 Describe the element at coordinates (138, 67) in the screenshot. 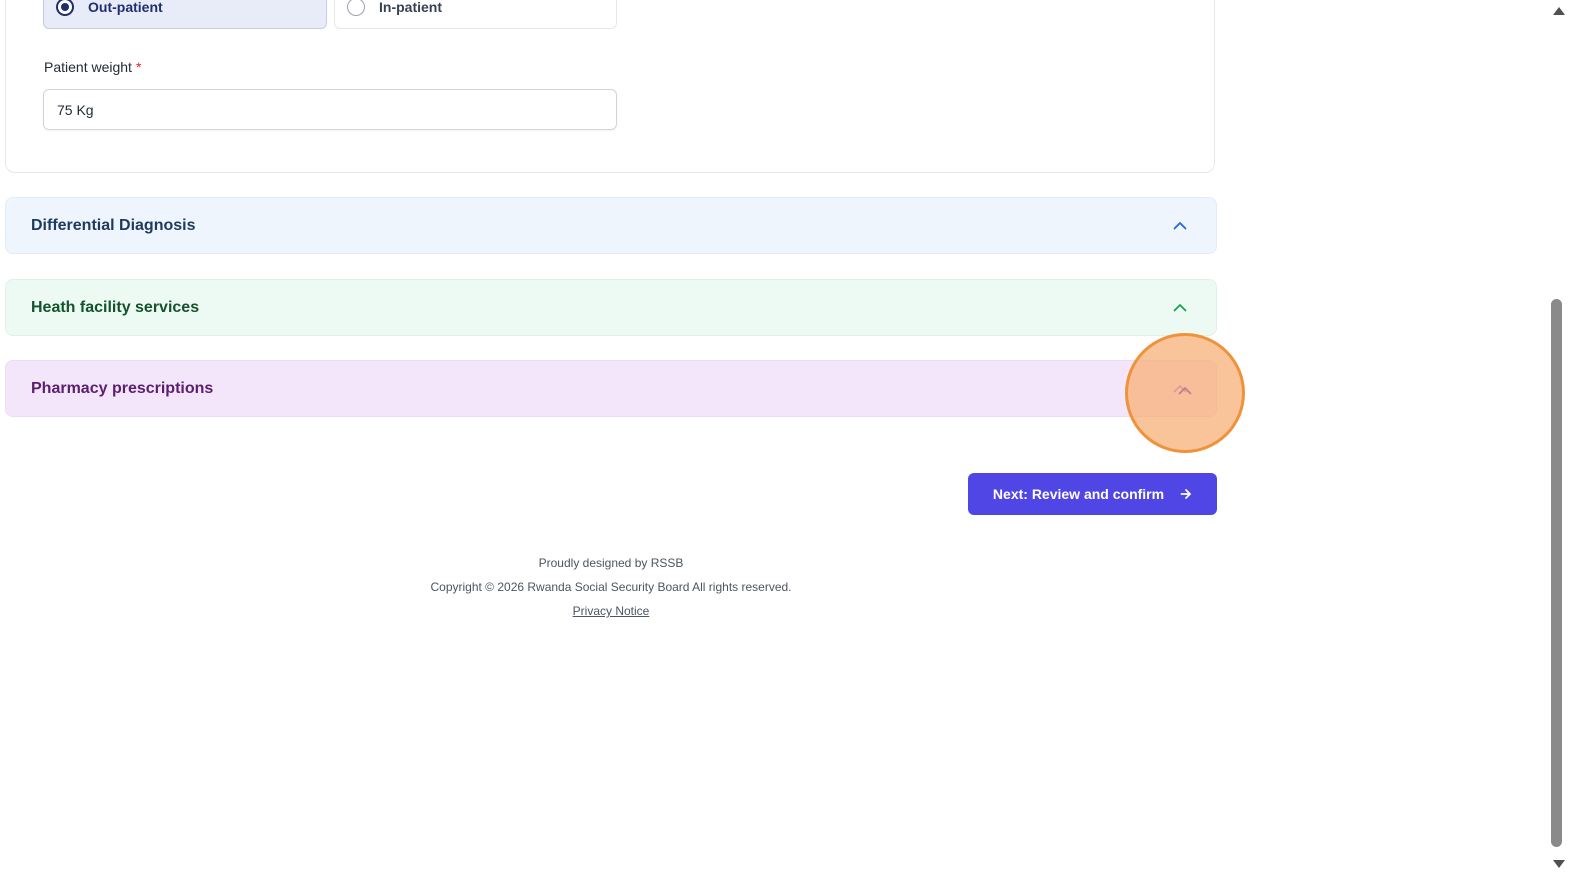

I see `required-mark: *` at that location.